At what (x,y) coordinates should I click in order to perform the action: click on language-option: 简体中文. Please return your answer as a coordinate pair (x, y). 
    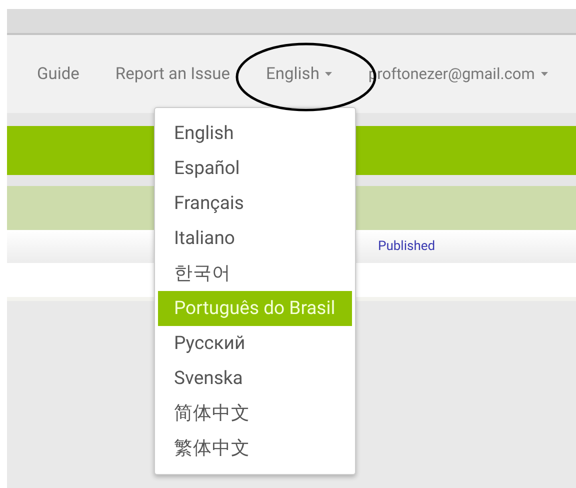
    Looking at the image, I should click on (255, 413).